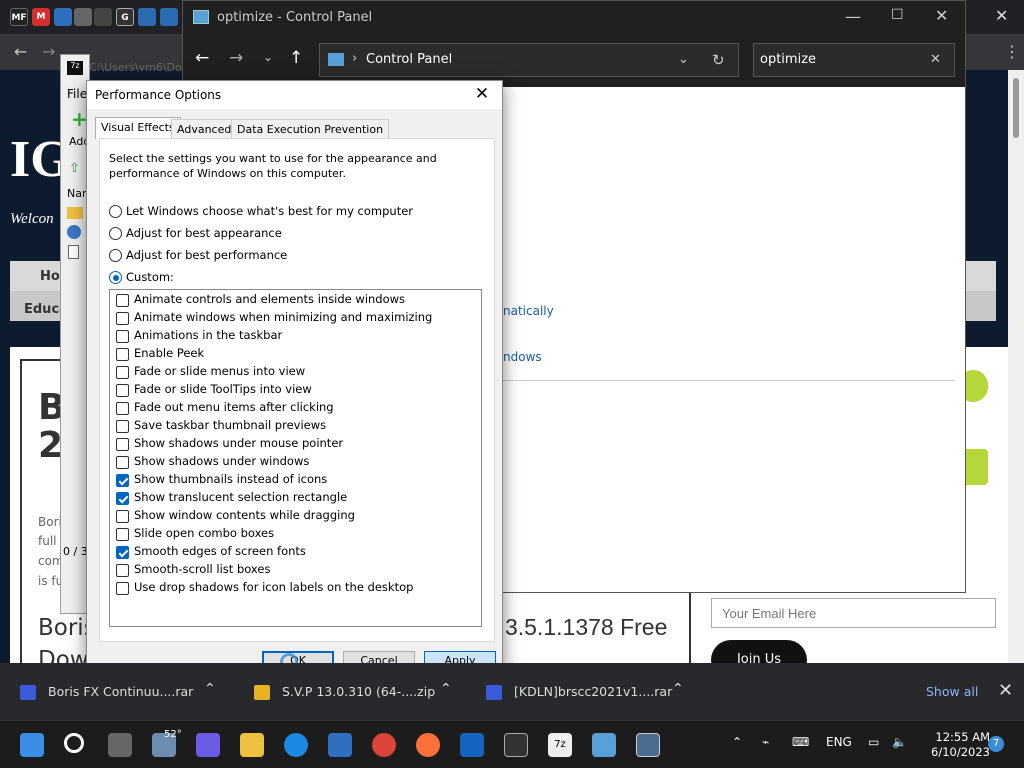 The width and height of the screenshot is (1024, 768). I want to click on globe-icon, so click(74, 232).